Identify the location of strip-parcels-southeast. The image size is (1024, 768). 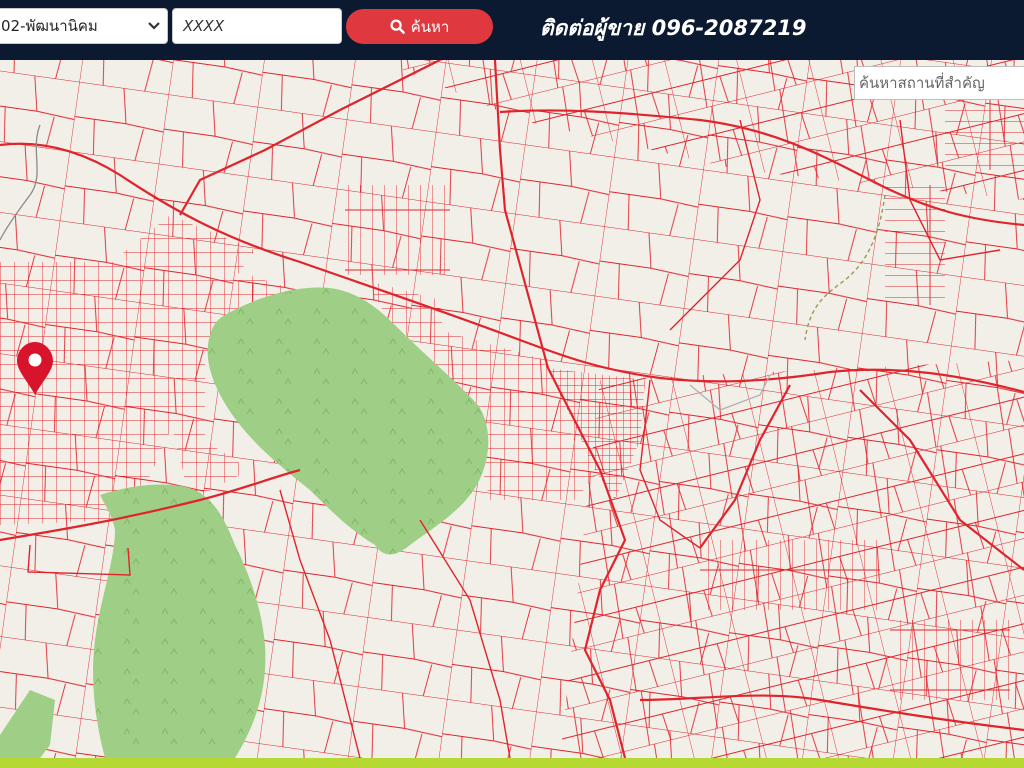
(950, 660).